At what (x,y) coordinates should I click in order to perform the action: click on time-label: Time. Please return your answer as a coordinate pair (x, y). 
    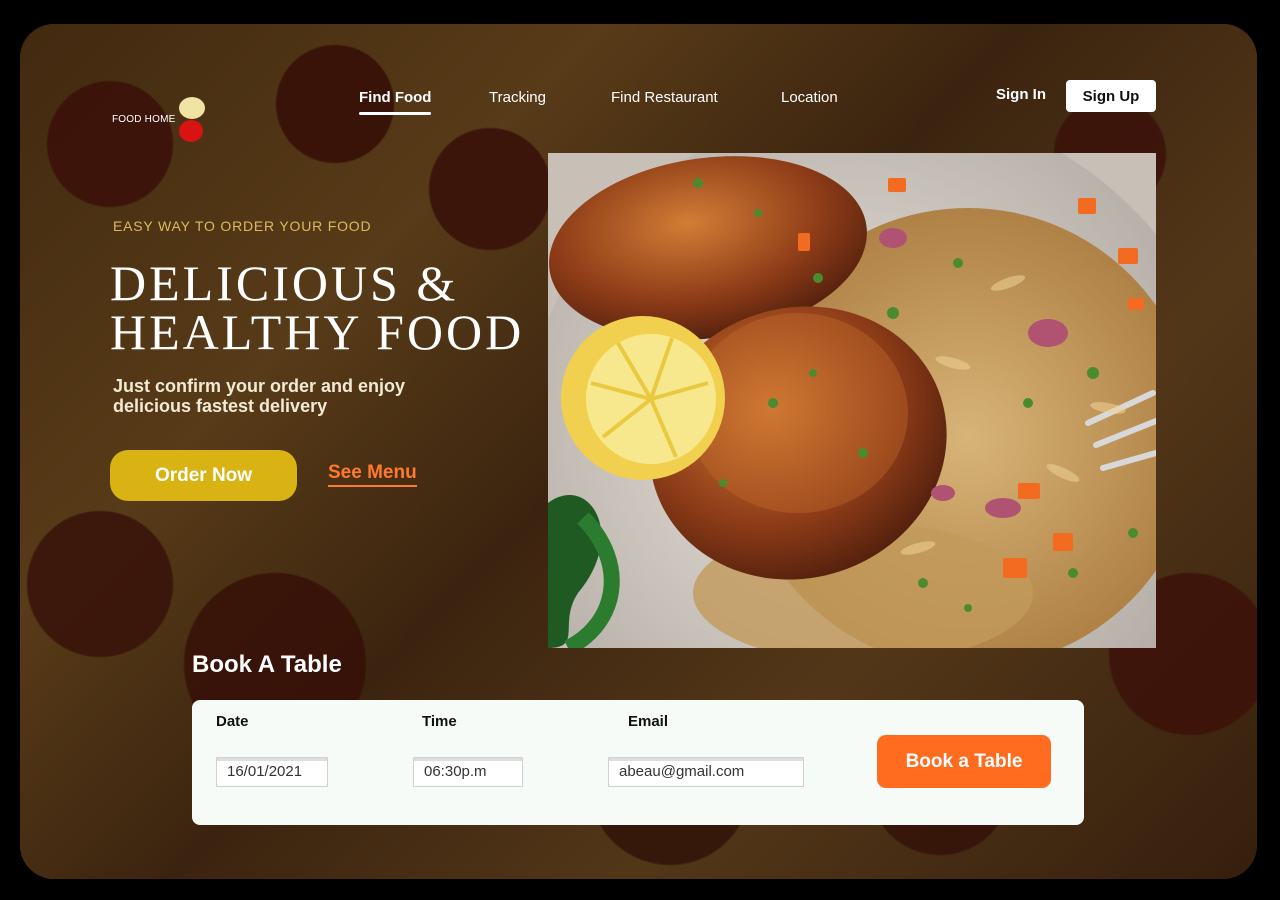
    Looking at the image, I should click on (439, 721).